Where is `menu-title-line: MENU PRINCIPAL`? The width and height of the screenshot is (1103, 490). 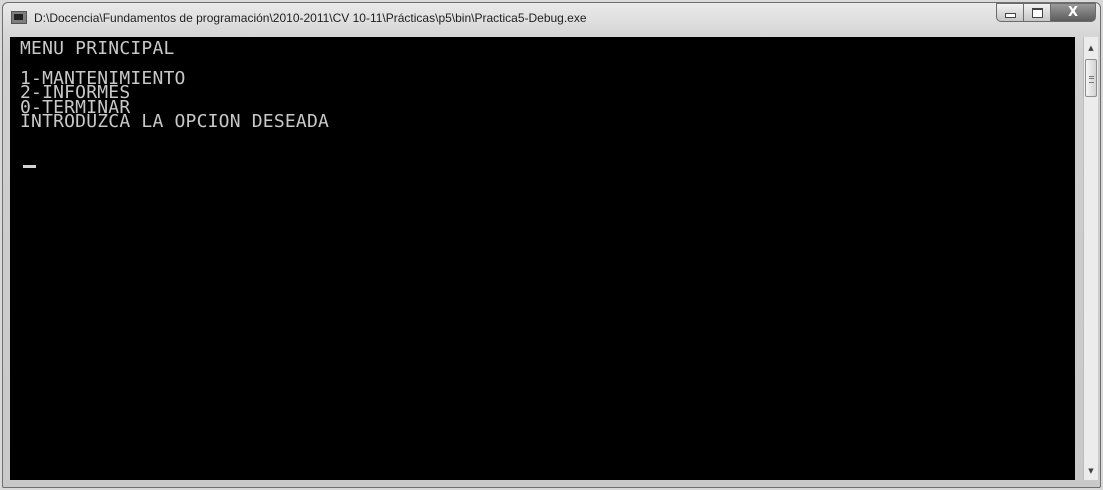 menu-title-line: MENU PRINCIPAL is located at coordinates (97, 48).